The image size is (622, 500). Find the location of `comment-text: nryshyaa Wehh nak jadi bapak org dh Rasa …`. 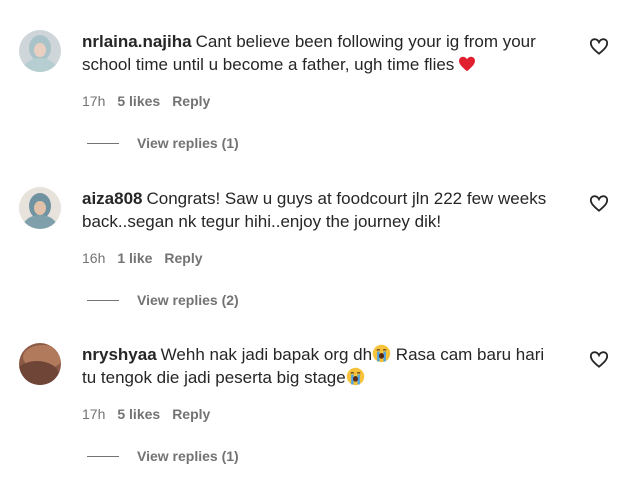

comment-text: nryshyaa Wehh nak jadi bapak org dh Rasa … is located at coordinates (322, 366).